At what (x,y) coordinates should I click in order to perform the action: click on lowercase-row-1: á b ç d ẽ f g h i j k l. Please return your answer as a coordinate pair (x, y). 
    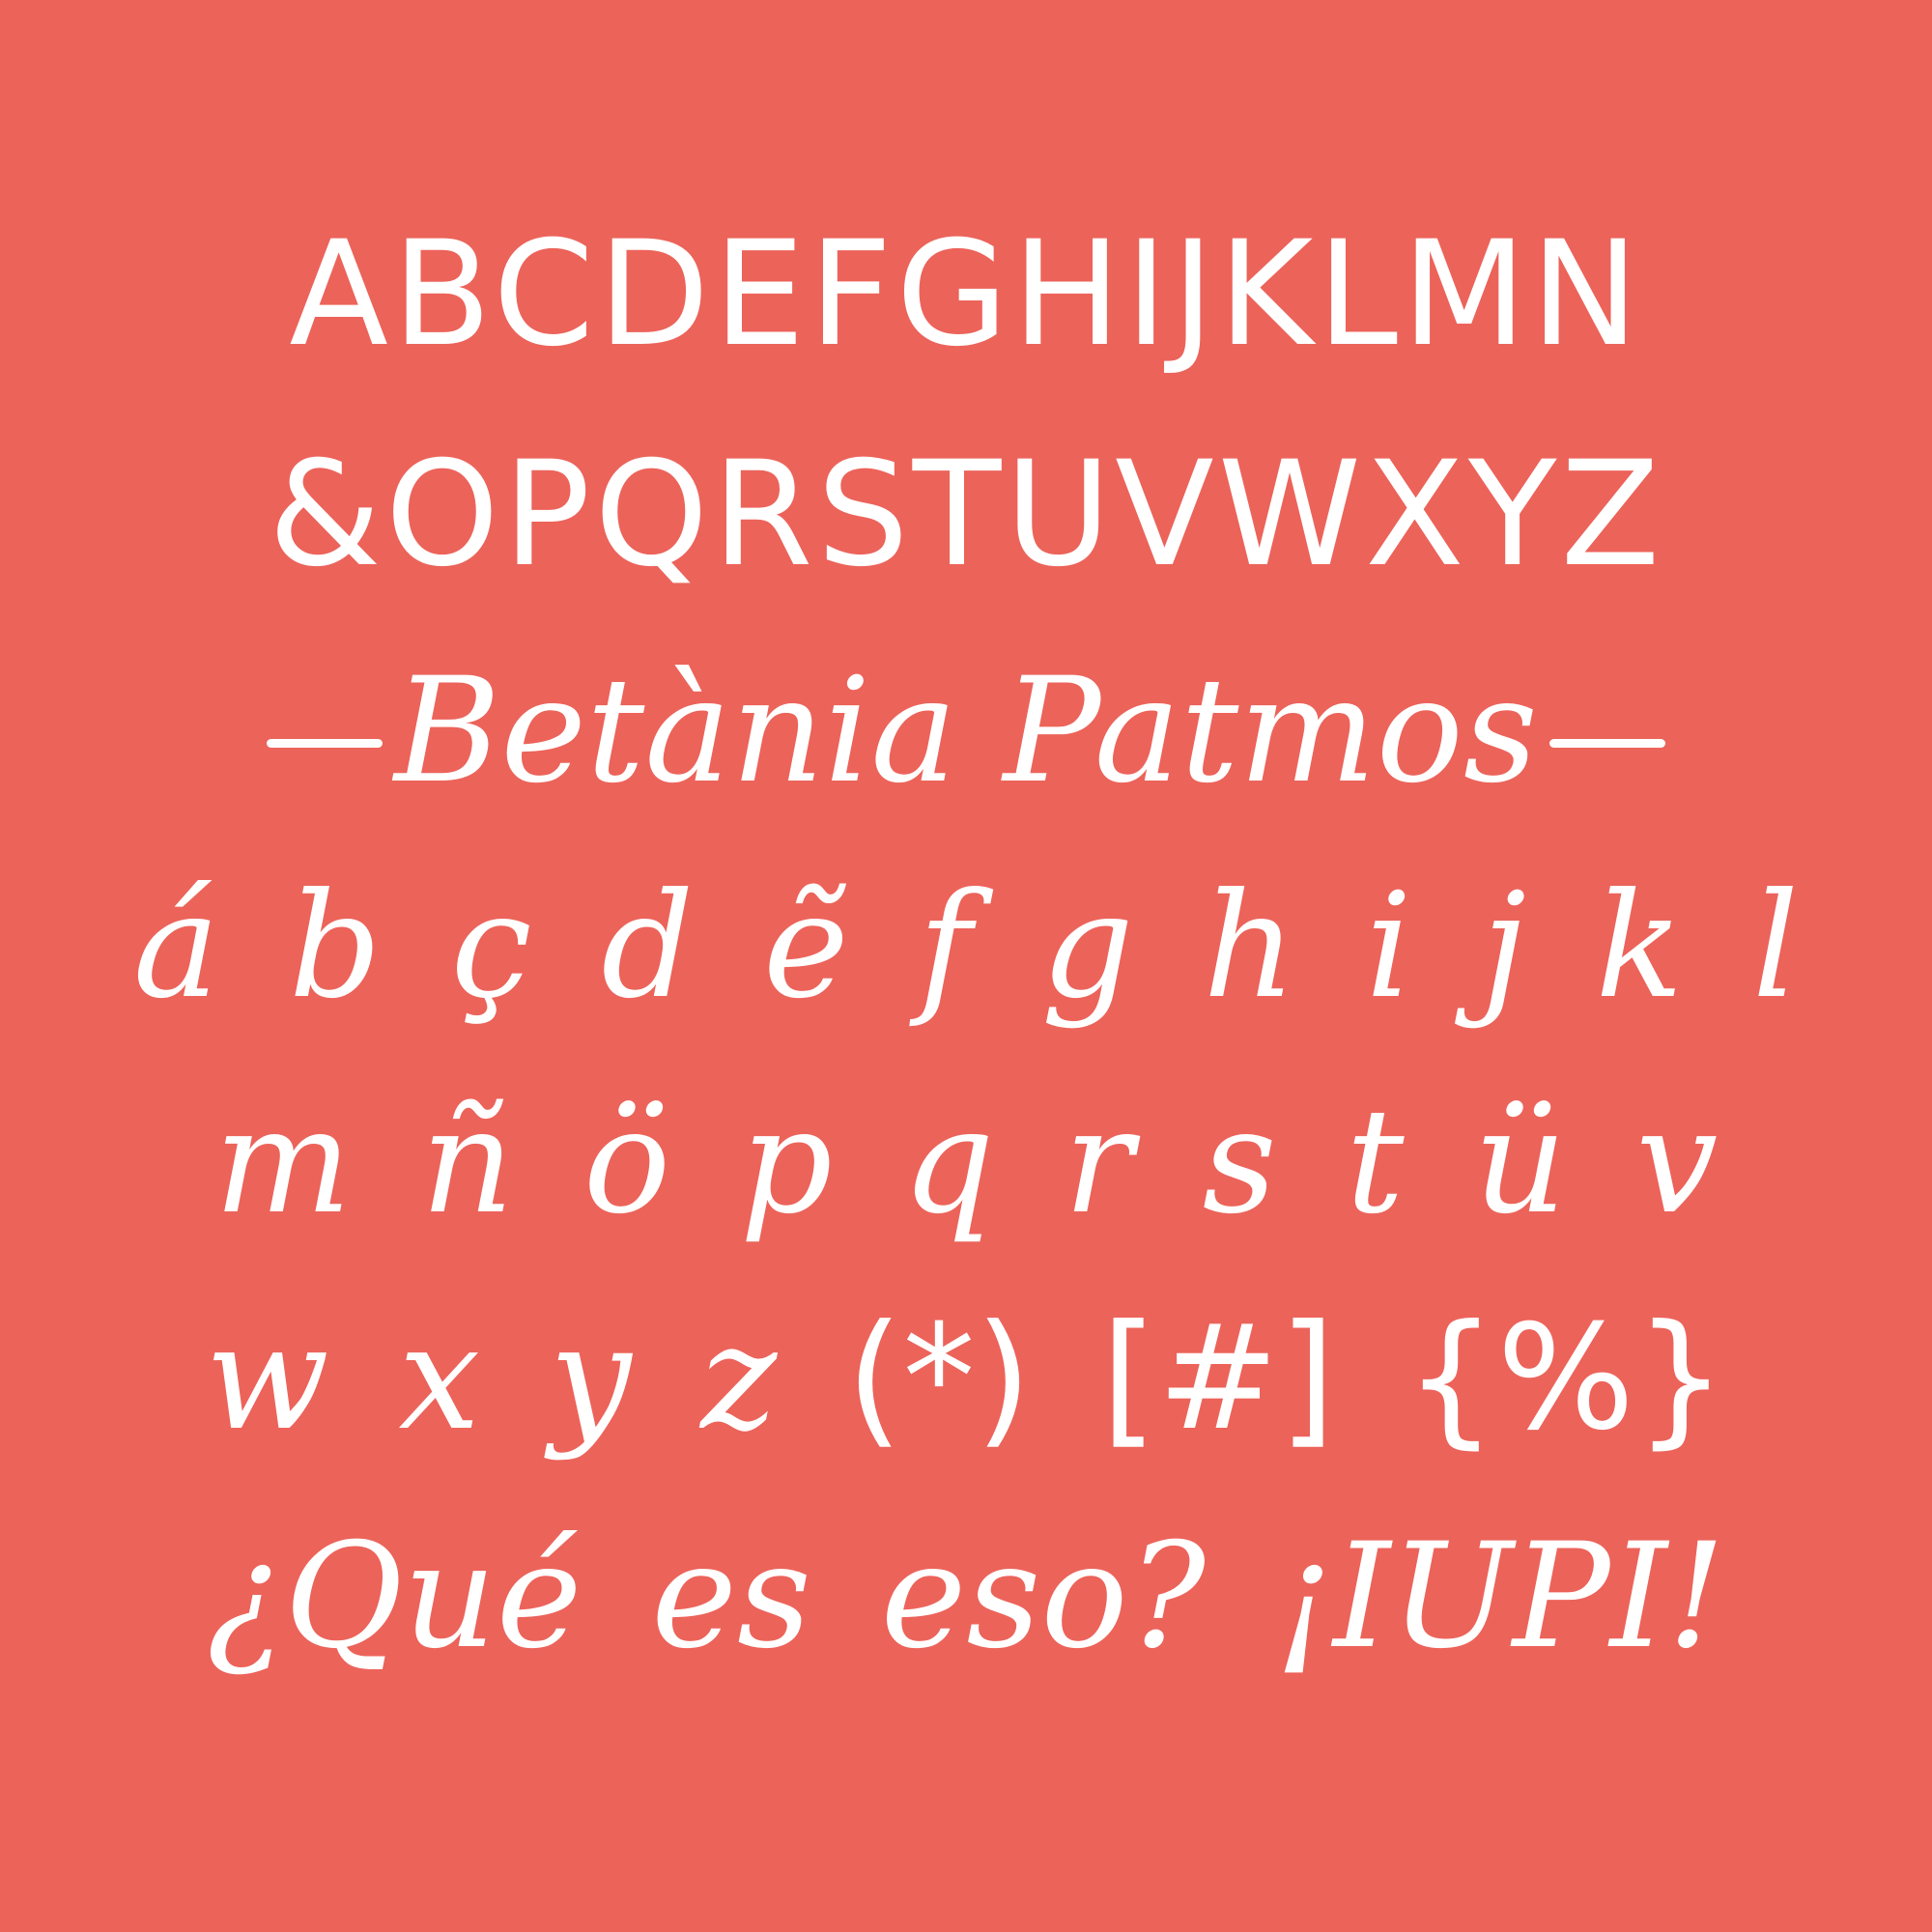
    Looking at the image, I should click on (966, 947).